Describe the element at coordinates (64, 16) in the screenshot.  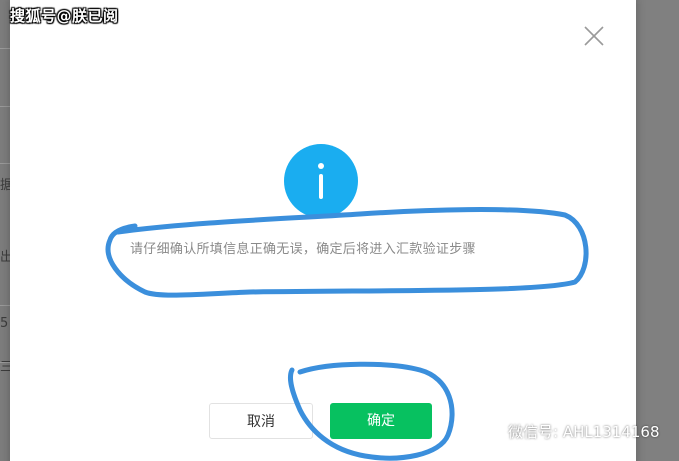
I see `watermark-top: 搜狐号@朕已阅` at that location.